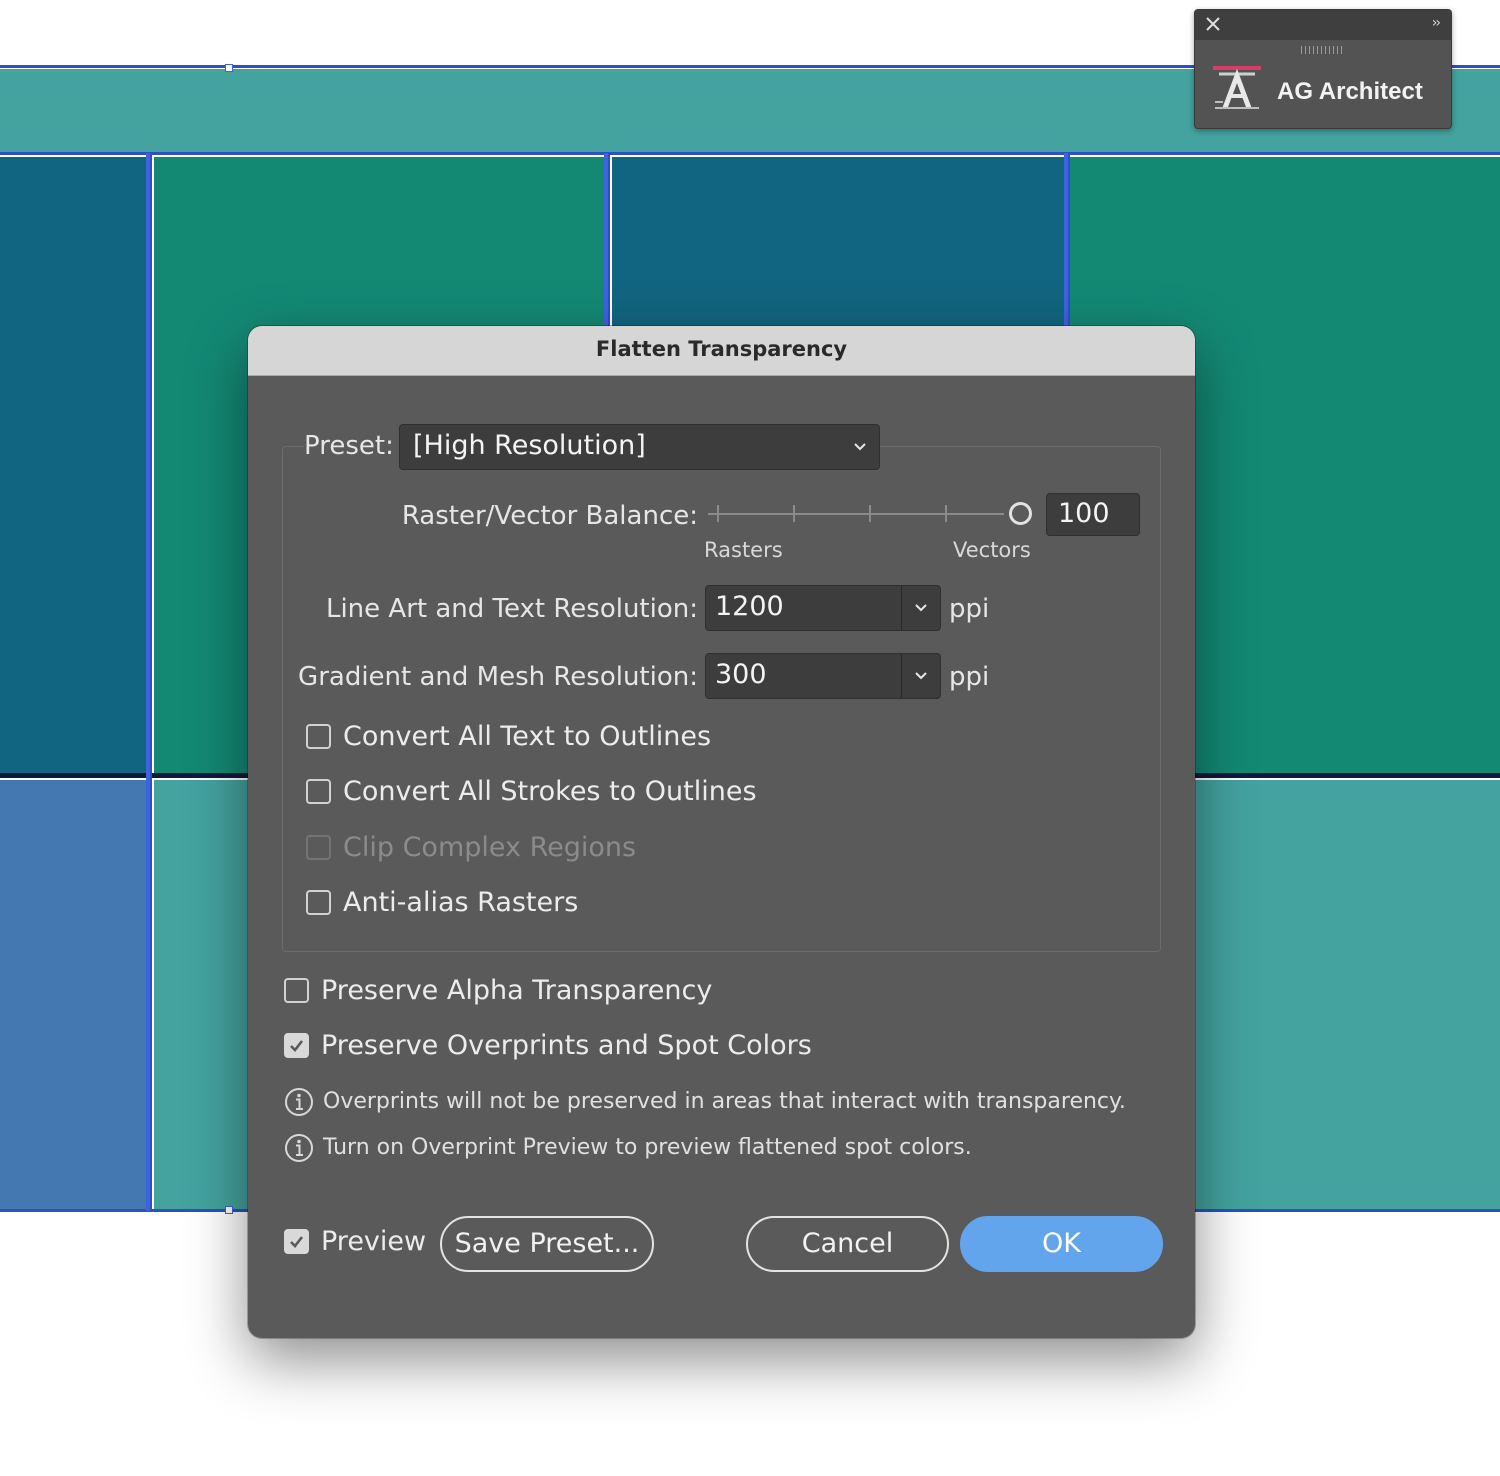 Image resolution: width=1500 pixels, height=1476 pixels. I want to click on balance-value-field: 100, so click(1093, 514).